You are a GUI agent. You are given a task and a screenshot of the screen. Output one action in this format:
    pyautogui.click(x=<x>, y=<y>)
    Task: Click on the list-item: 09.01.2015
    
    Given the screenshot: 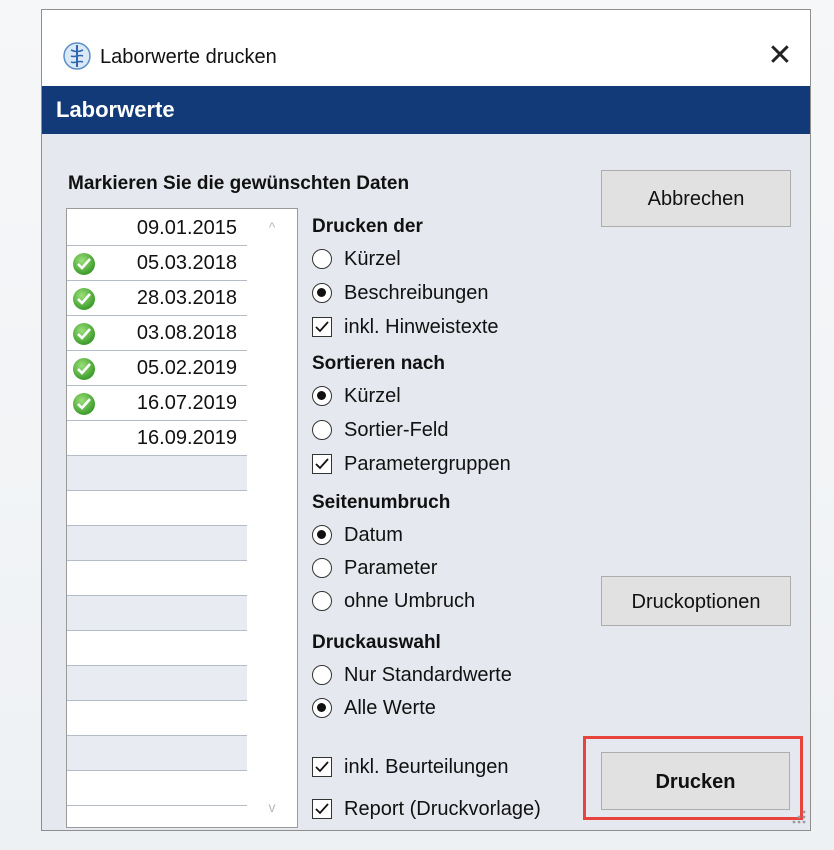 What is the action you would take?
    pyautogui.click(x=157, y=228)
    